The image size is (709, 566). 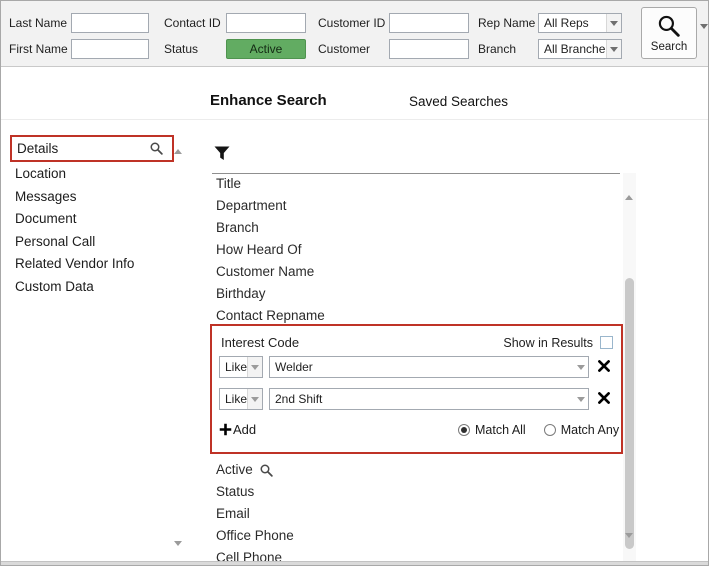 What do you see at coordinates (266, 49) in the screenshot?
I see `status-active-button: Active` at bounding box center [266, 49].